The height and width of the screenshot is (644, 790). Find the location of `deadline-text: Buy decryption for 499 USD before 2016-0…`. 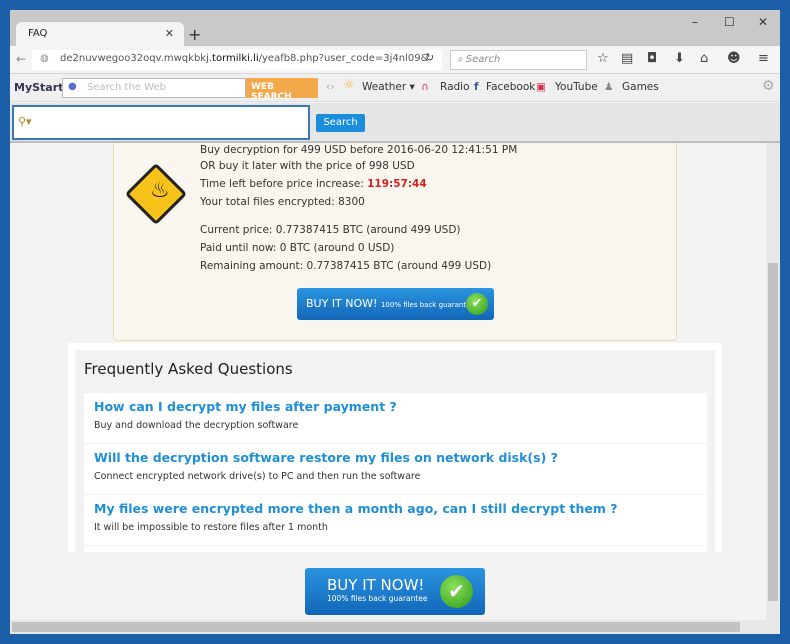

deadline-text: Buy decryption for 499 USD before 2016-0… is located at coordinates (359, 150).